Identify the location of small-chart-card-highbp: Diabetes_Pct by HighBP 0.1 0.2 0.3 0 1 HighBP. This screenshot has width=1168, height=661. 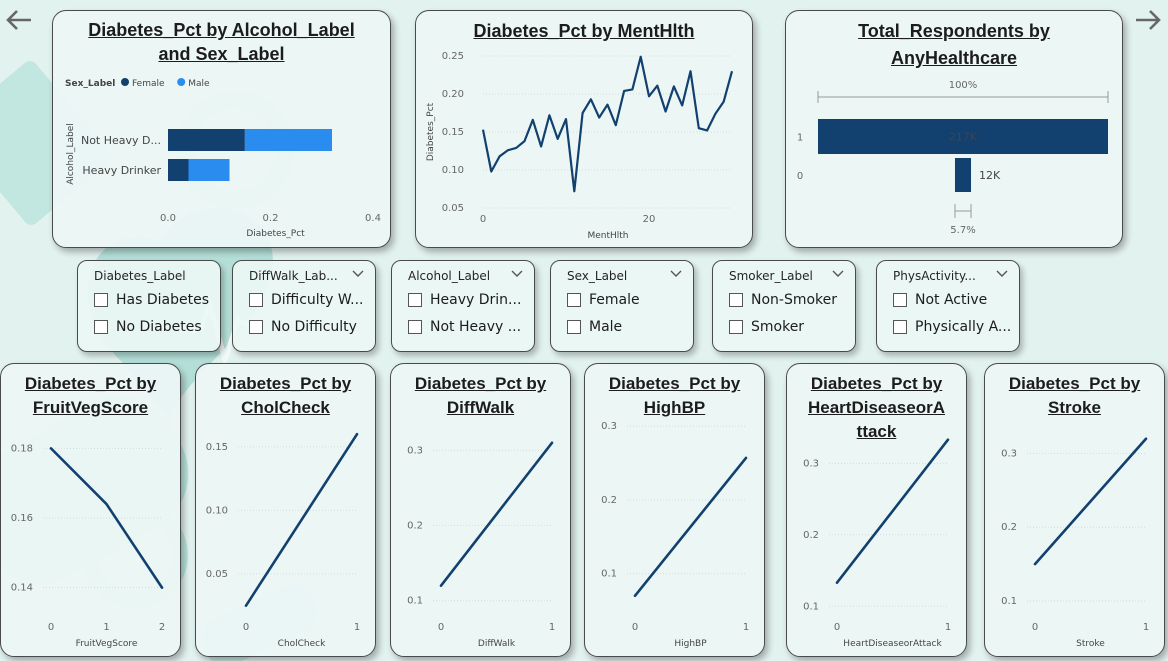
(674, 510).